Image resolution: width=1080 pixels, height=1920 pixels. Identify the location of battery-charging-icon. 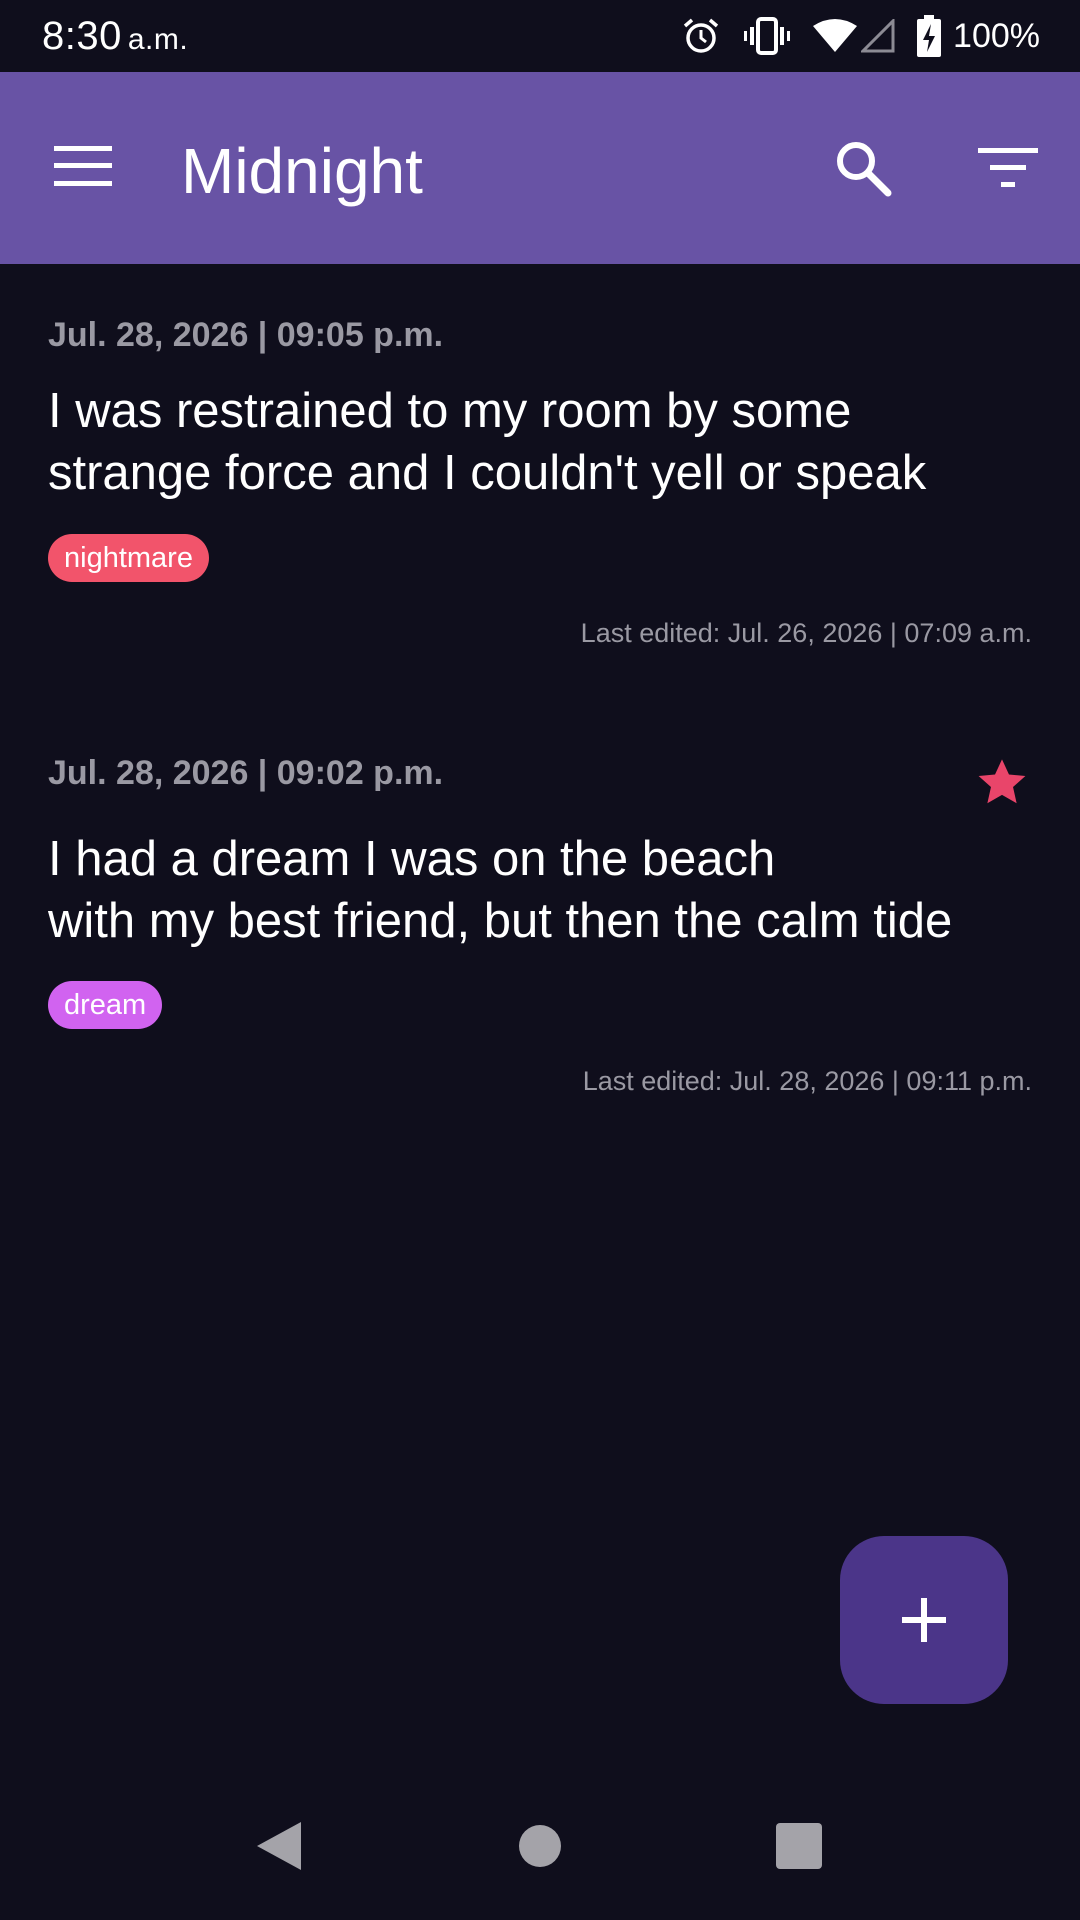
(929, 36).